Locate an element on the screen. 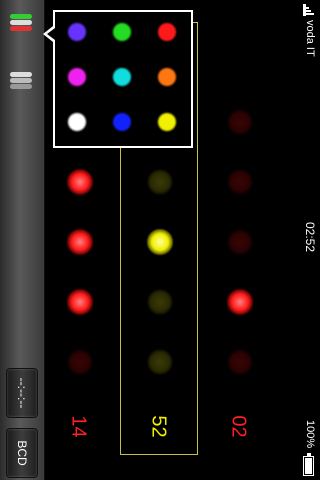 The image size is (320, 480). signal-icon is located at coordinates (309, 11).